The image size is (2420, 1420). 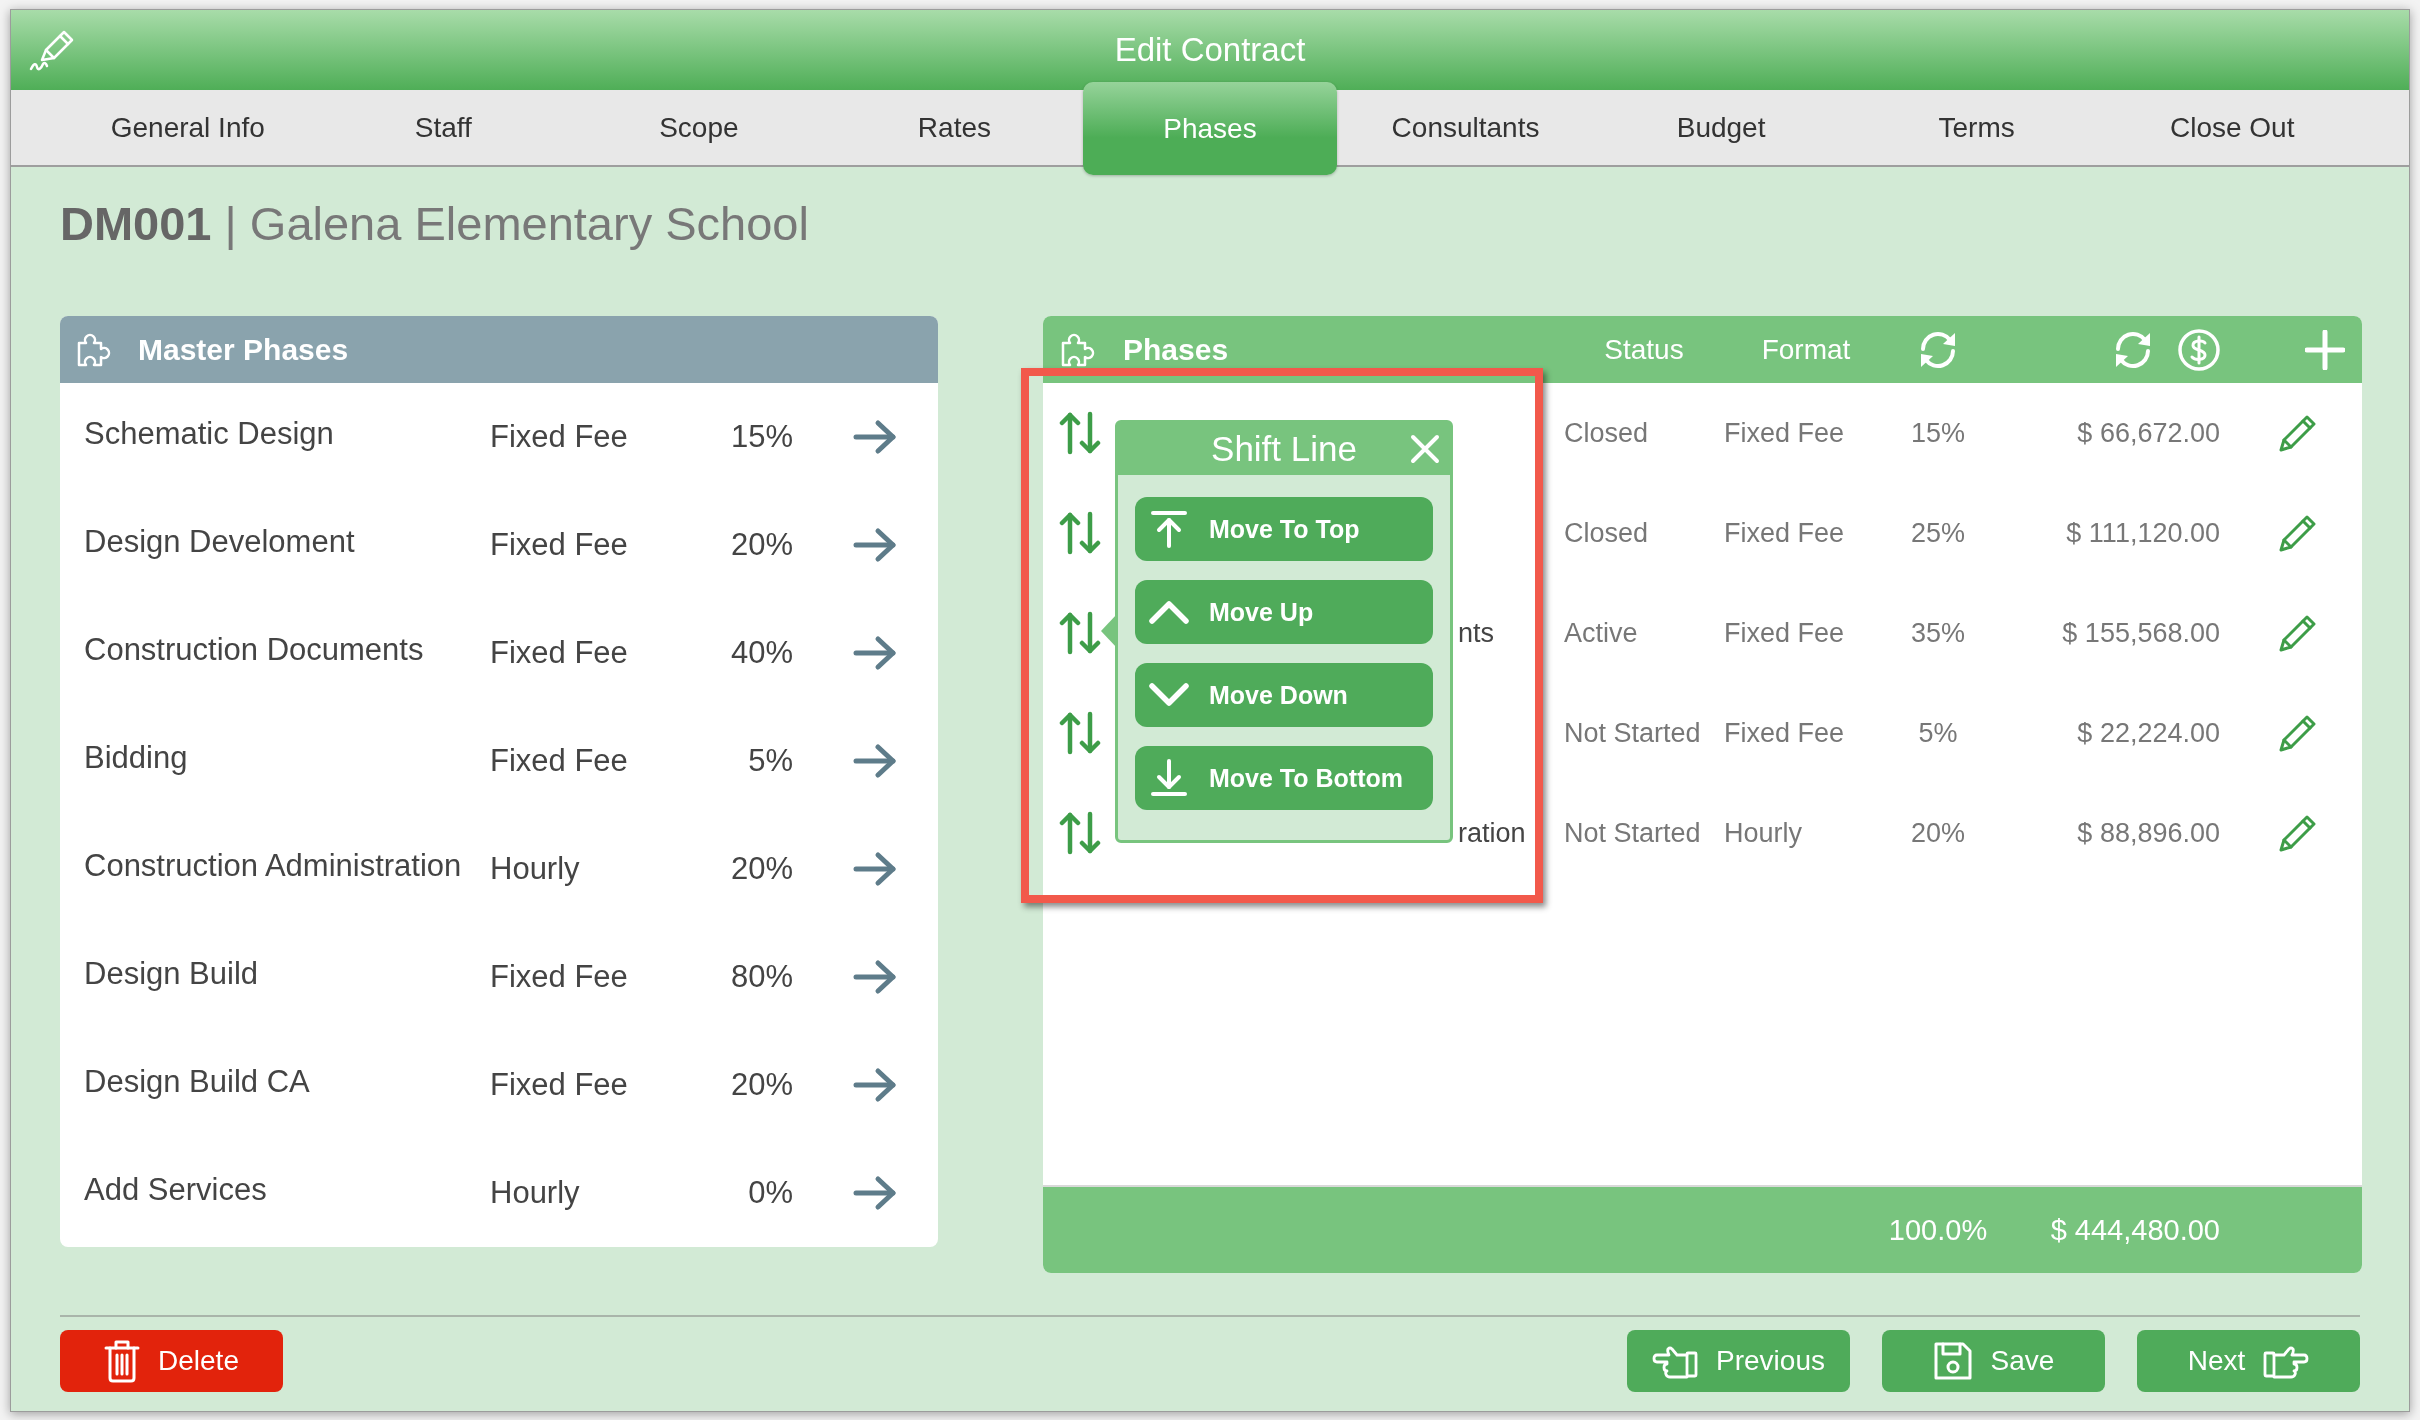 I want to click on phase-percent: 35%, so click(x=1937, y=633).